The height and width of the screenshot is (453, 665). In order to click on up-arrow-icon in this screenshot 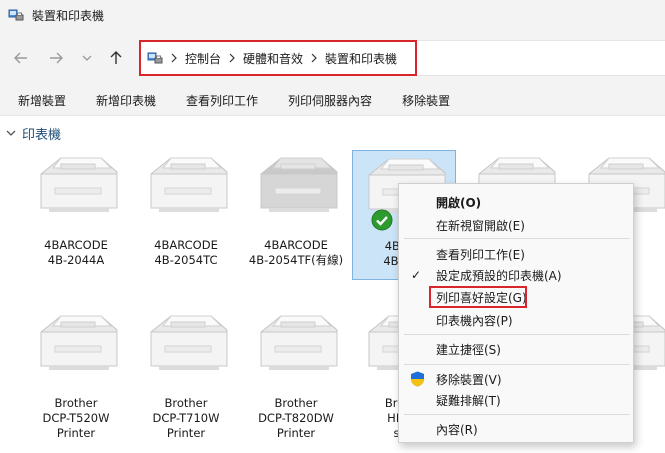, I will do `click(116, 57)`.